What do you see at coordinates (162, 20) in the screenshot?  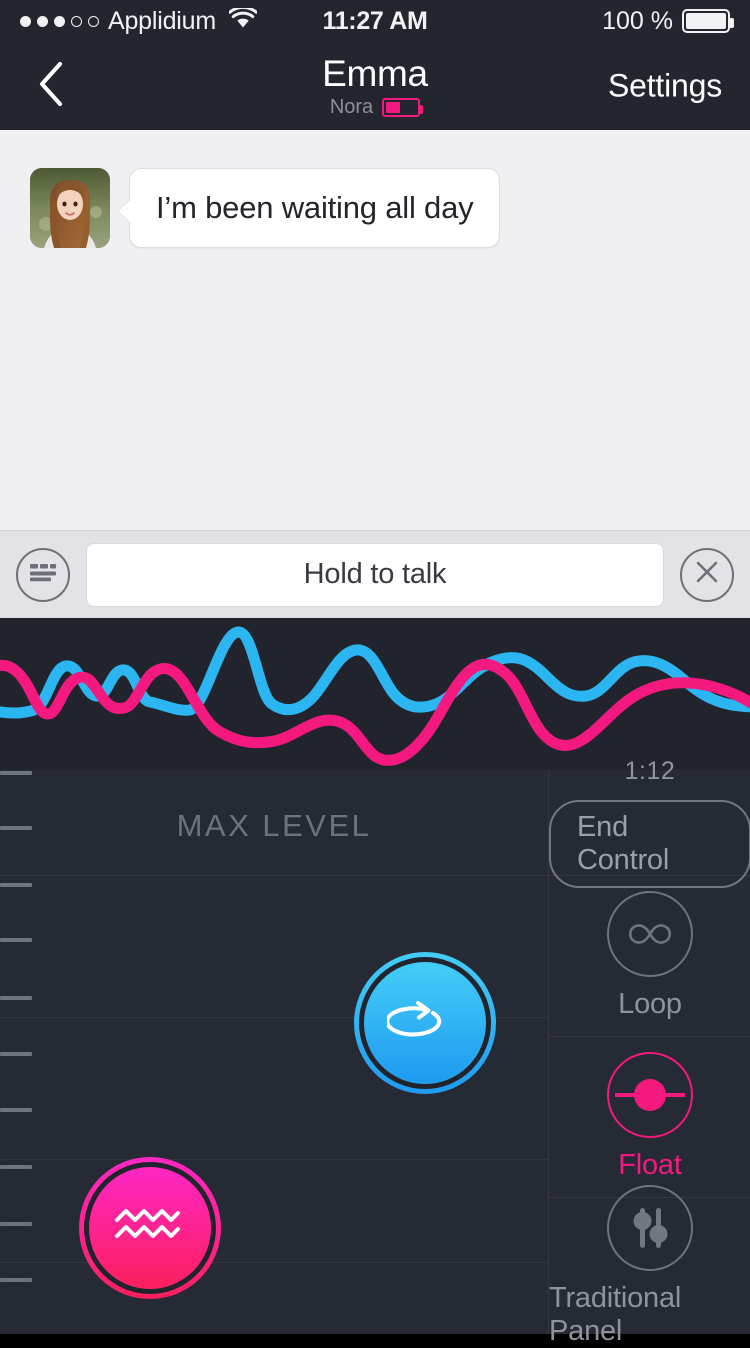 I see `carrier-label: Applidium` at bounding box center [162, 20].